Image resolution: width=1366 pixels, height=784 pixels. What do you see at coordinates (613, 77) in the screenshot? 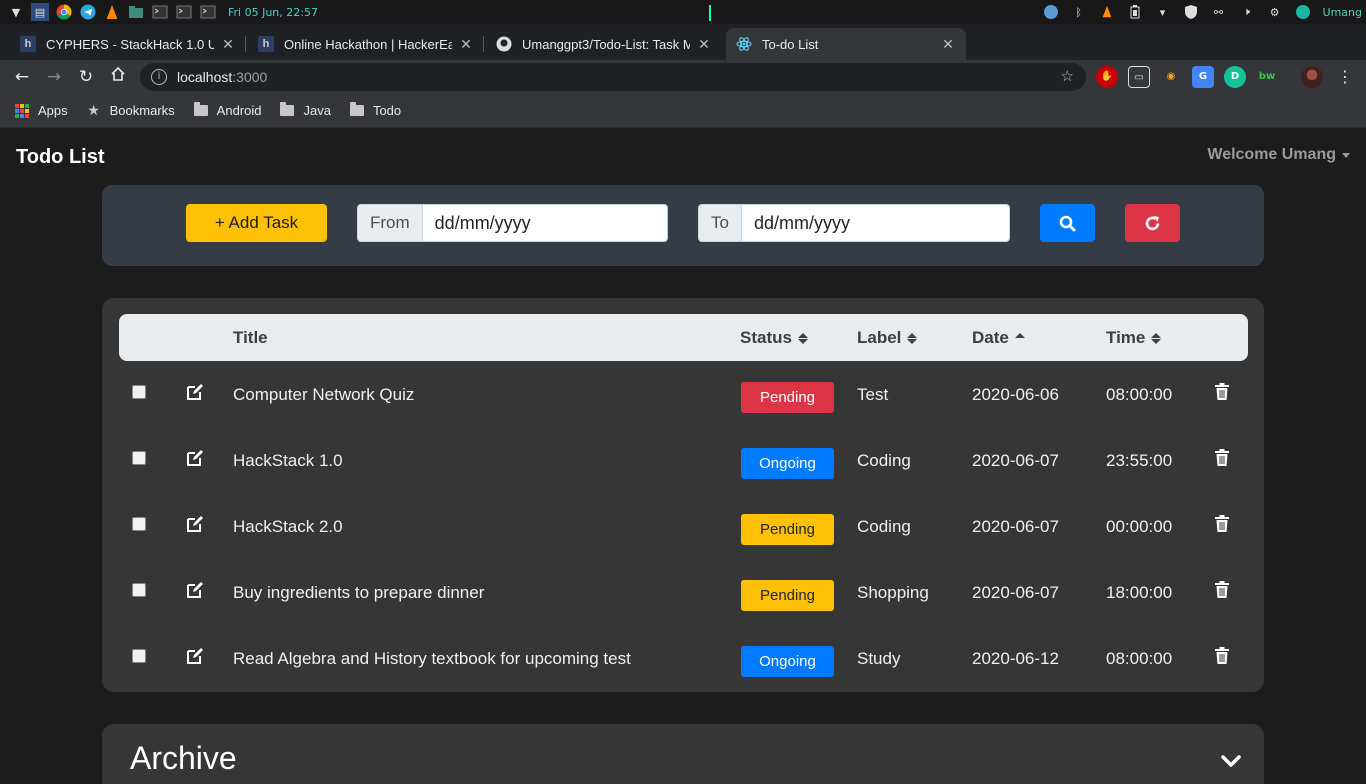
I see `address-bar: i localhost:3000 ☆` at bounding box center [613, 77].